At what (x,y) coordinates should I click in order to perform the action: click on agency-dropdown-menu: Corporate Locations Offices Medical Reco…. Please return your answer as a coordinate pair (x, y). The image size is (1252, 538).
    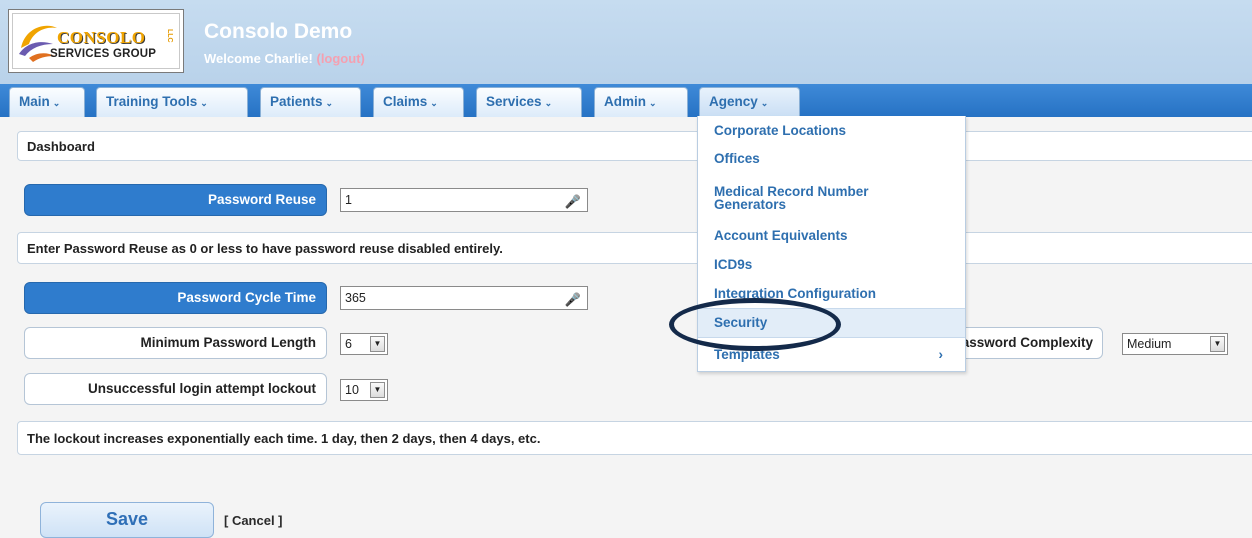
    Looking at the image, I should click on (831, 244).